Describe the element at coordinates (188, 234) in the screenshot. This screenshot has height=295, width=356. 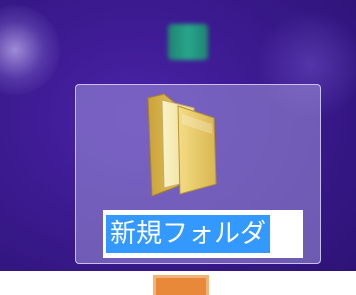
I see `folder-name-selected-text: 新規フォルダ` at that location.